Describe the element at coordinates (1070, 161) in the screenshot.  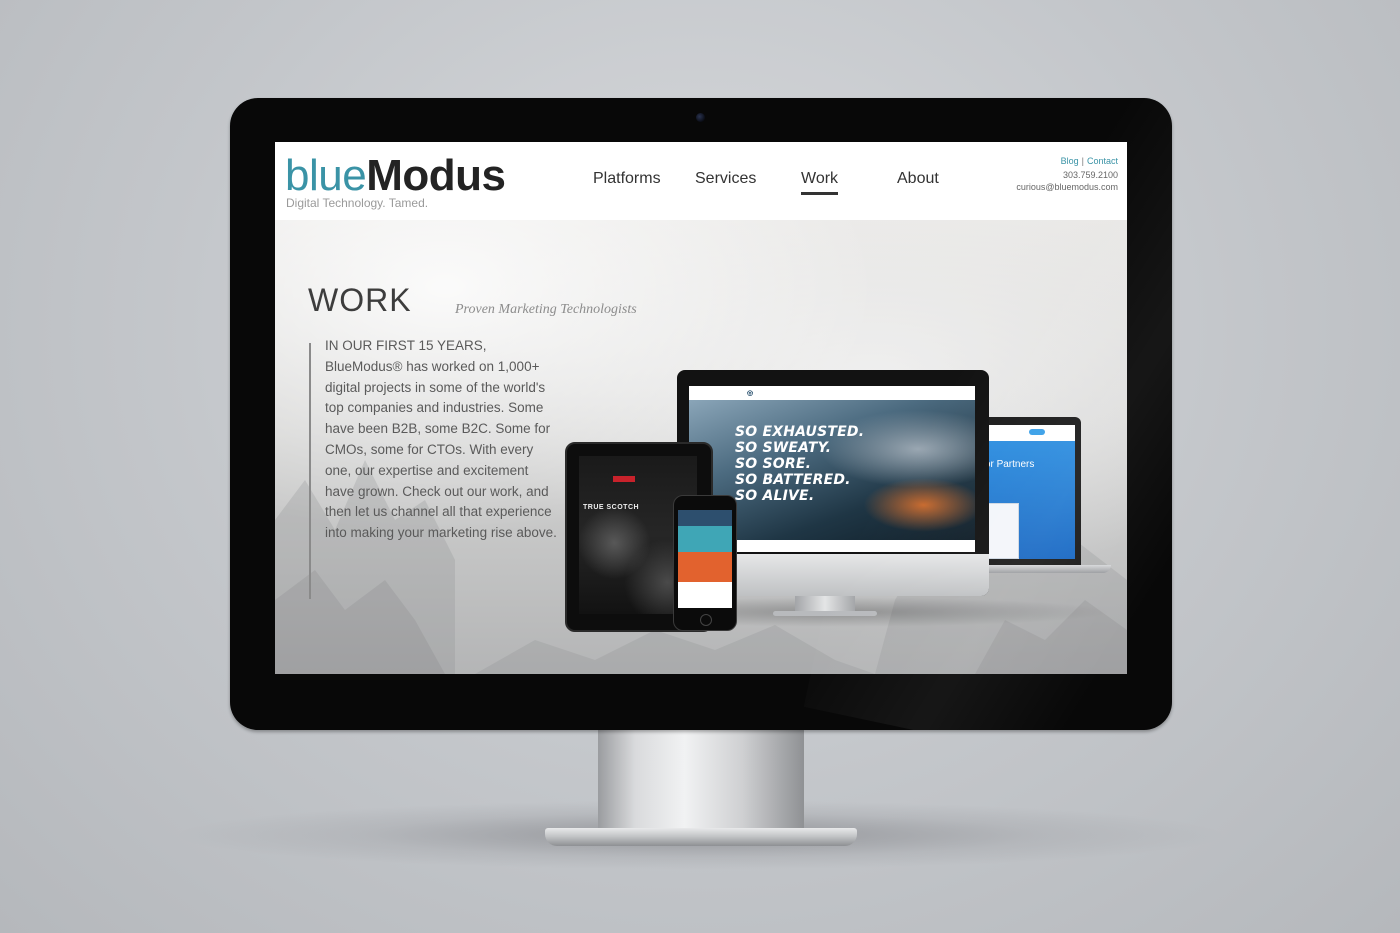
I see `blog-link: Blog` at that location.